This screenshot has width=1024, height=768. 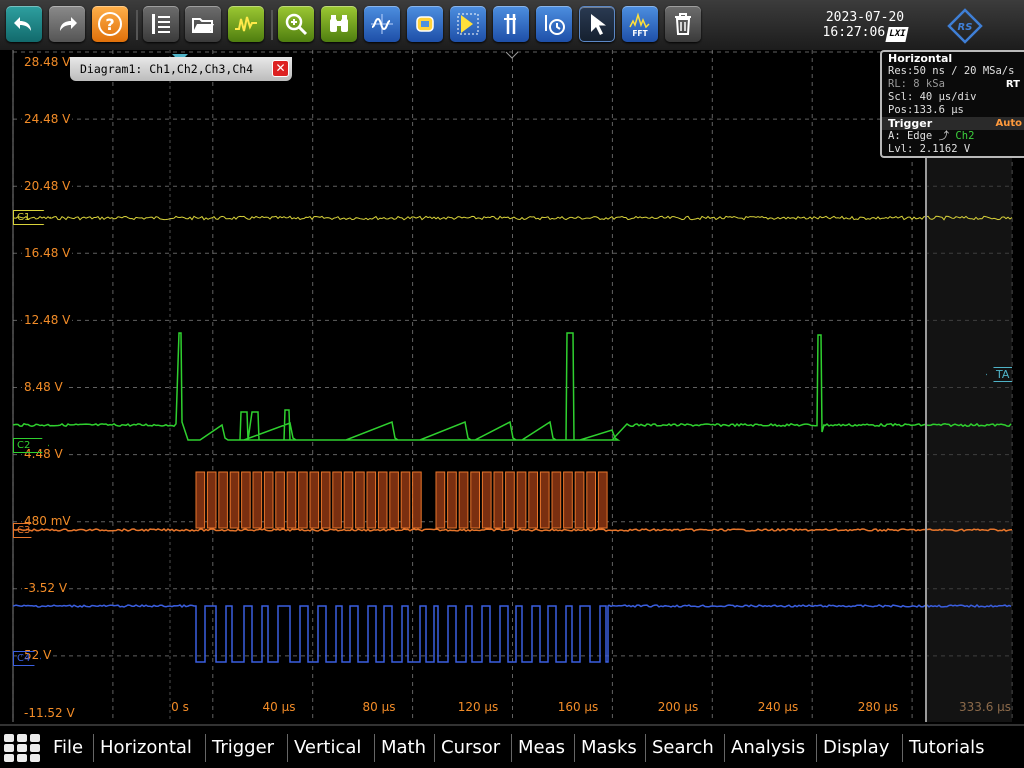 I want to click on diagram-tab: Diagram1: Ch1,Ch2,Ch3,Ch4, so click(x=181, y=69).